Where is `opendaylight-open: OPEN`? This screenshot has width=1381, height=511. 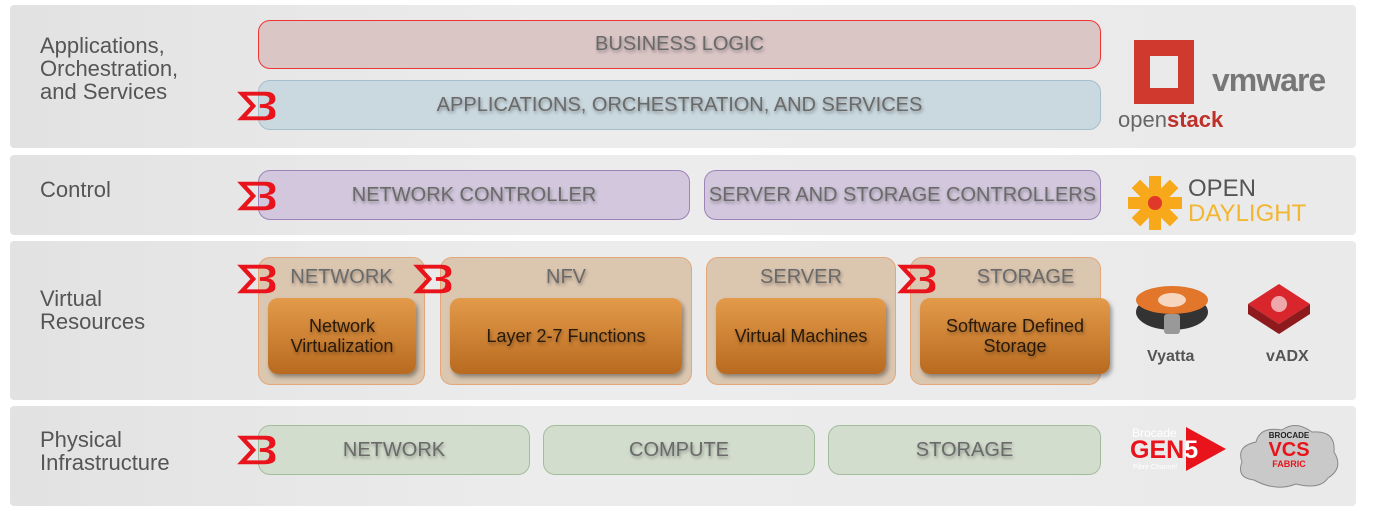 opendaylight-open: OPEN is located at coordinates (1222, 188).